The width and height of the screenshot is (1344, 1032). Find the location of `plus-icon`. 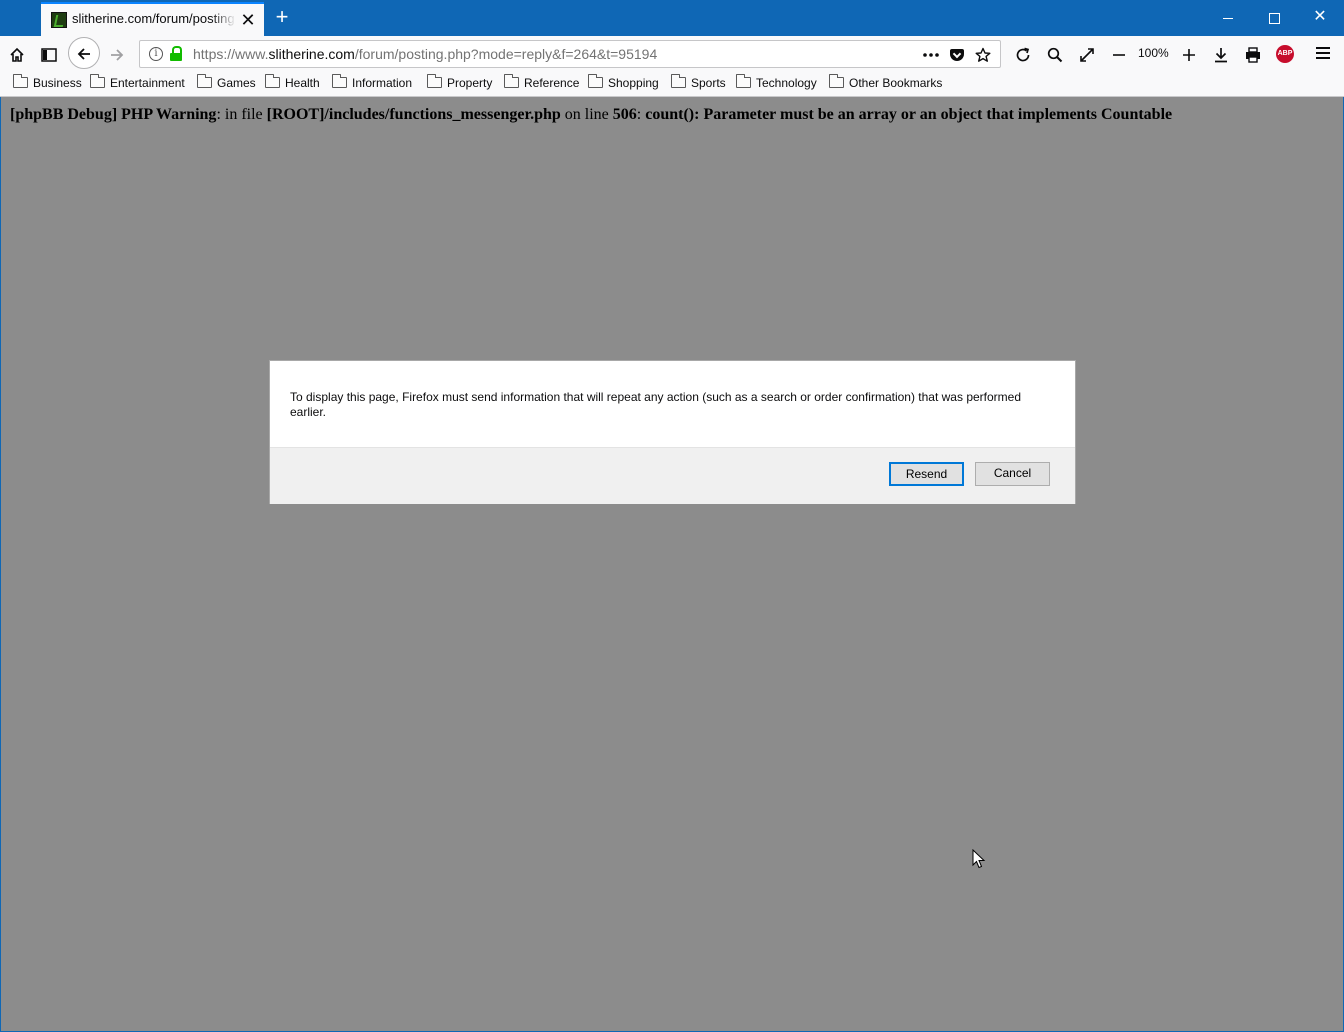

plus-icon is located at coordinates (1189, 54).